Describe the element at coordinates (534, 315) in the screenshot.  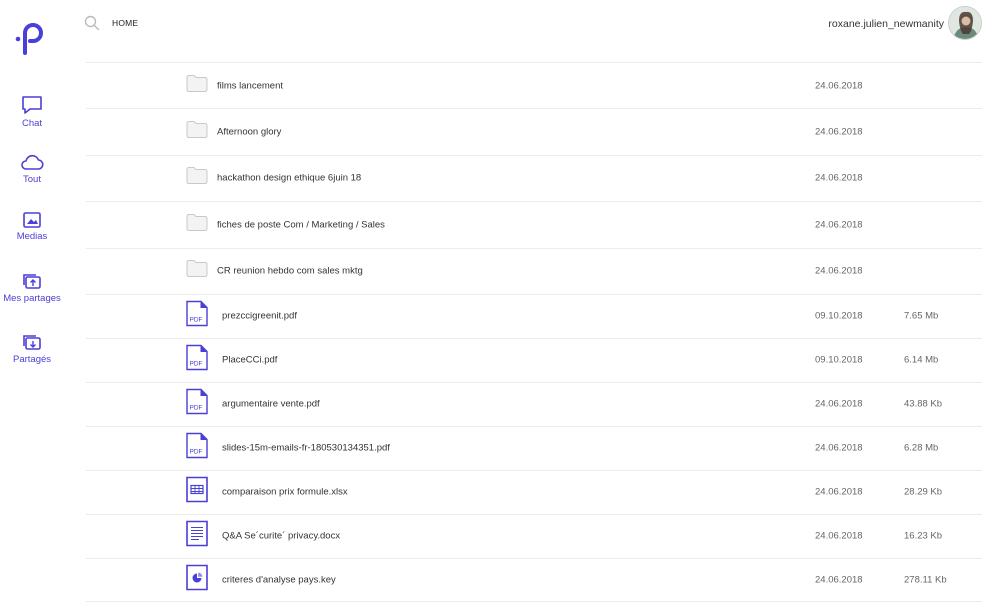
I see `file-row: PDF prezccigreenit.pdf 09.10.2018 7.65 Mb` at that location.